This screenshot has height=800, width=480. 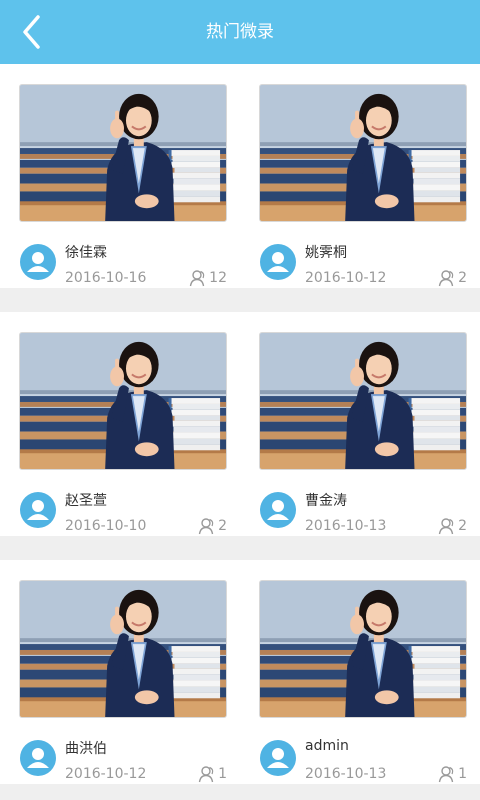 I want to click on author-name: 曲洪伯, so click(x=86, y=749).